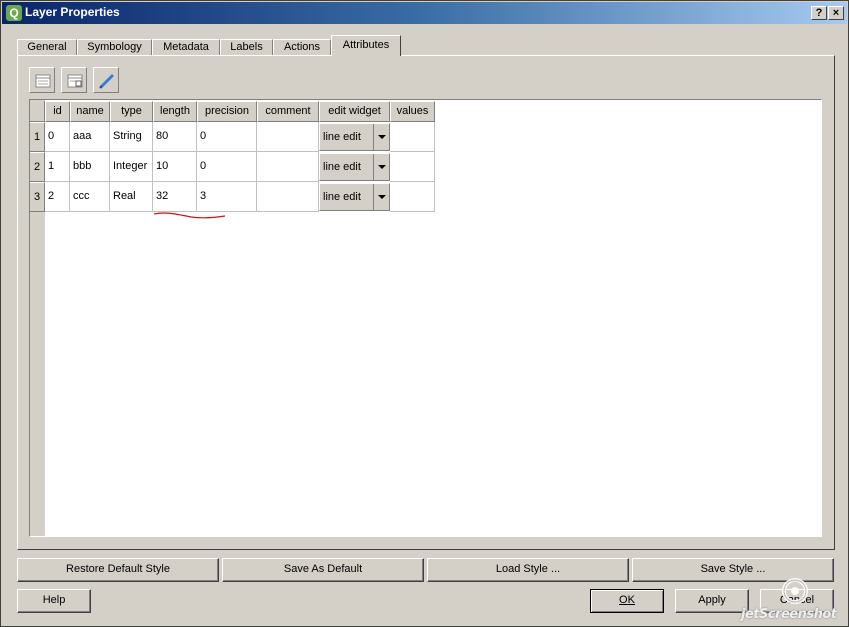  Describe the element at coordinates (246, 47) in the screenshot. I see `tab-labels: Labels` at that location.